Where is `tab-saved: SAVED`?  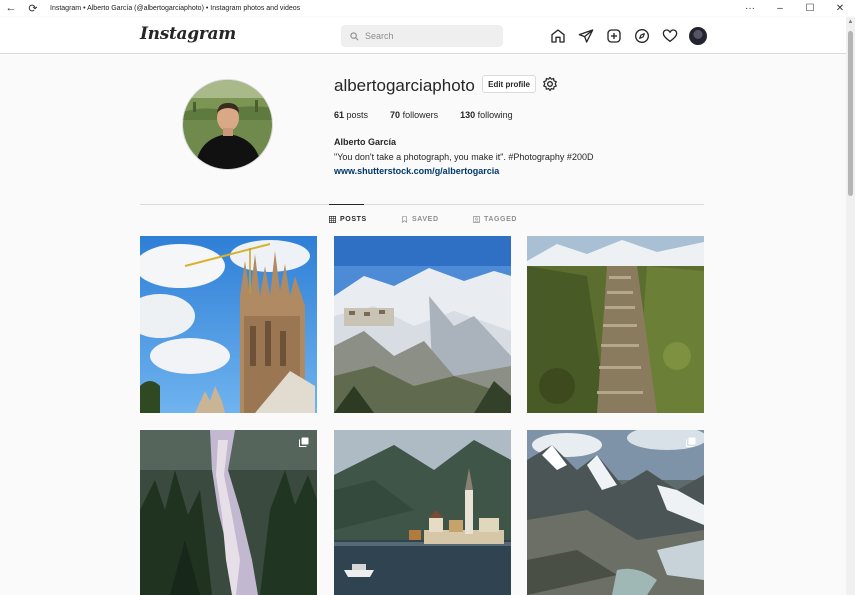
tab-saved: SAVED is located at coordinates (420, 219).